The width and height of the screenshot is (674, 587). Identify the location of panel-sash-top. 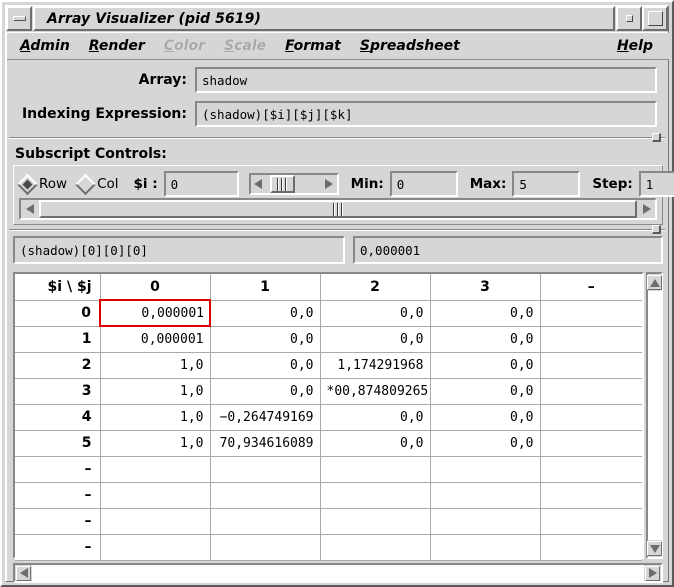
(656, 137).